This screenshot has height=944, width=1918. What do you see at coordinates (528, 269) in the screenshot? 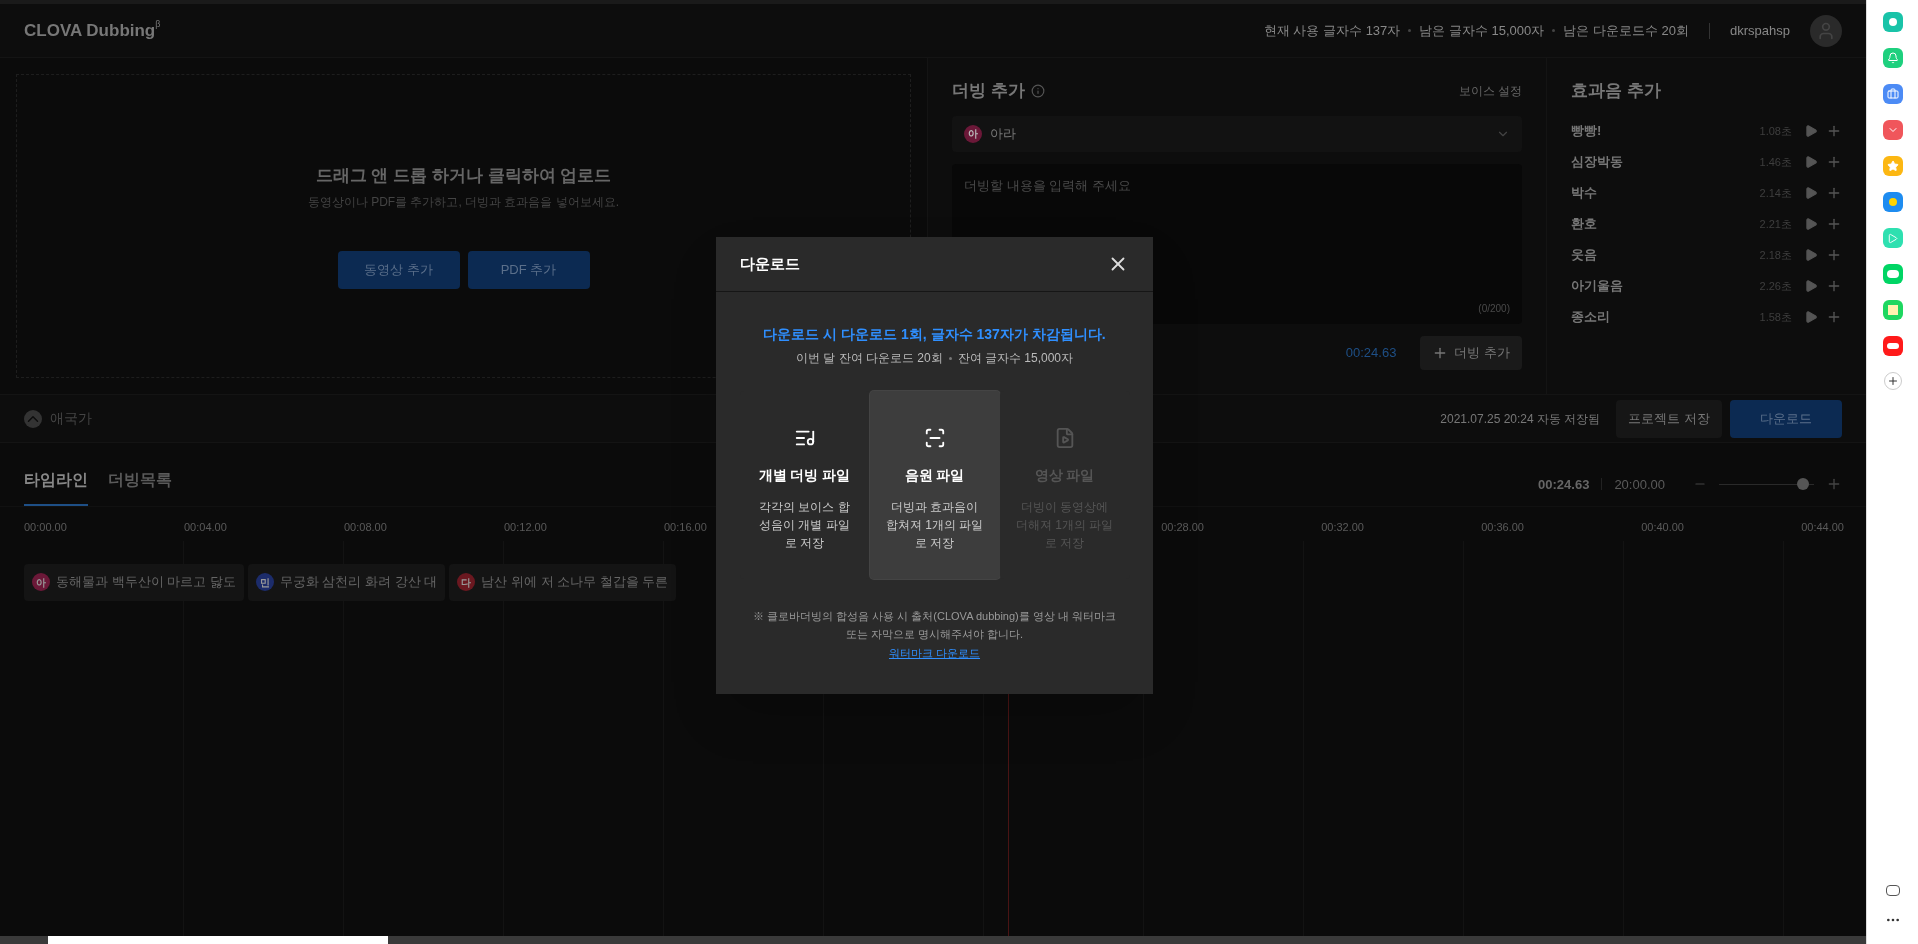
I see `add-pdf-button: PDF 추가` at bounding box center [528, 269].